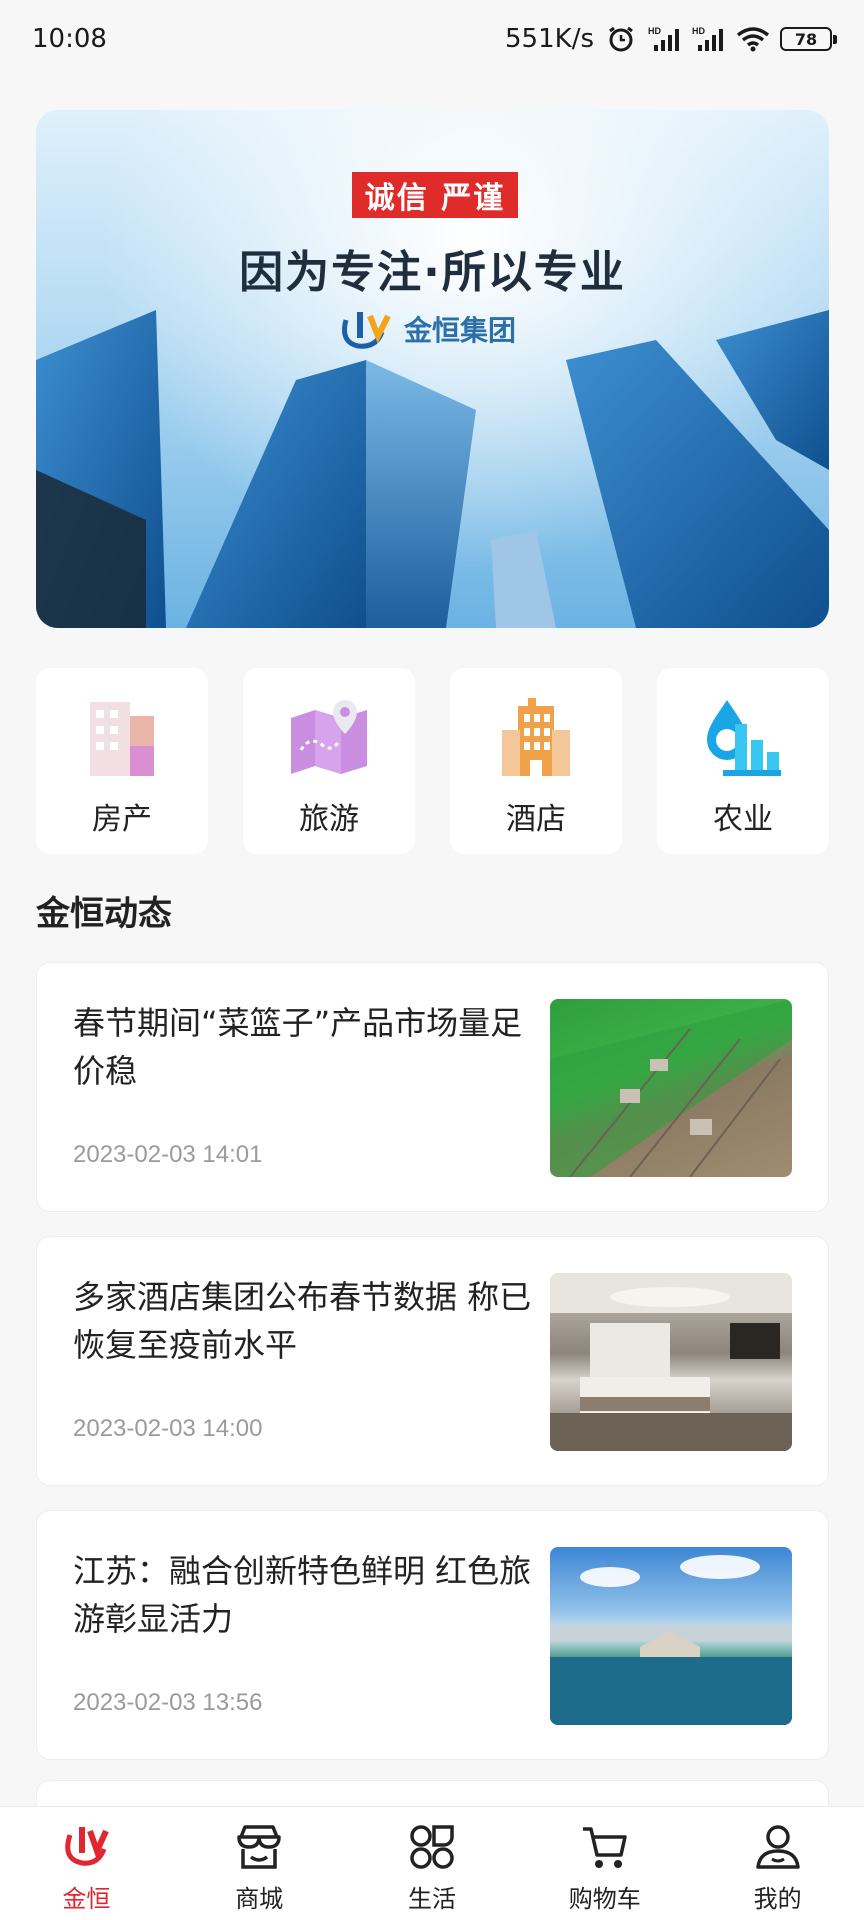 The height and width of the screenshot is (1920, 864). What do you see at coordinates (122, 739) in the screenshot?
I see `building-icon` at bounding box center [122, 739].